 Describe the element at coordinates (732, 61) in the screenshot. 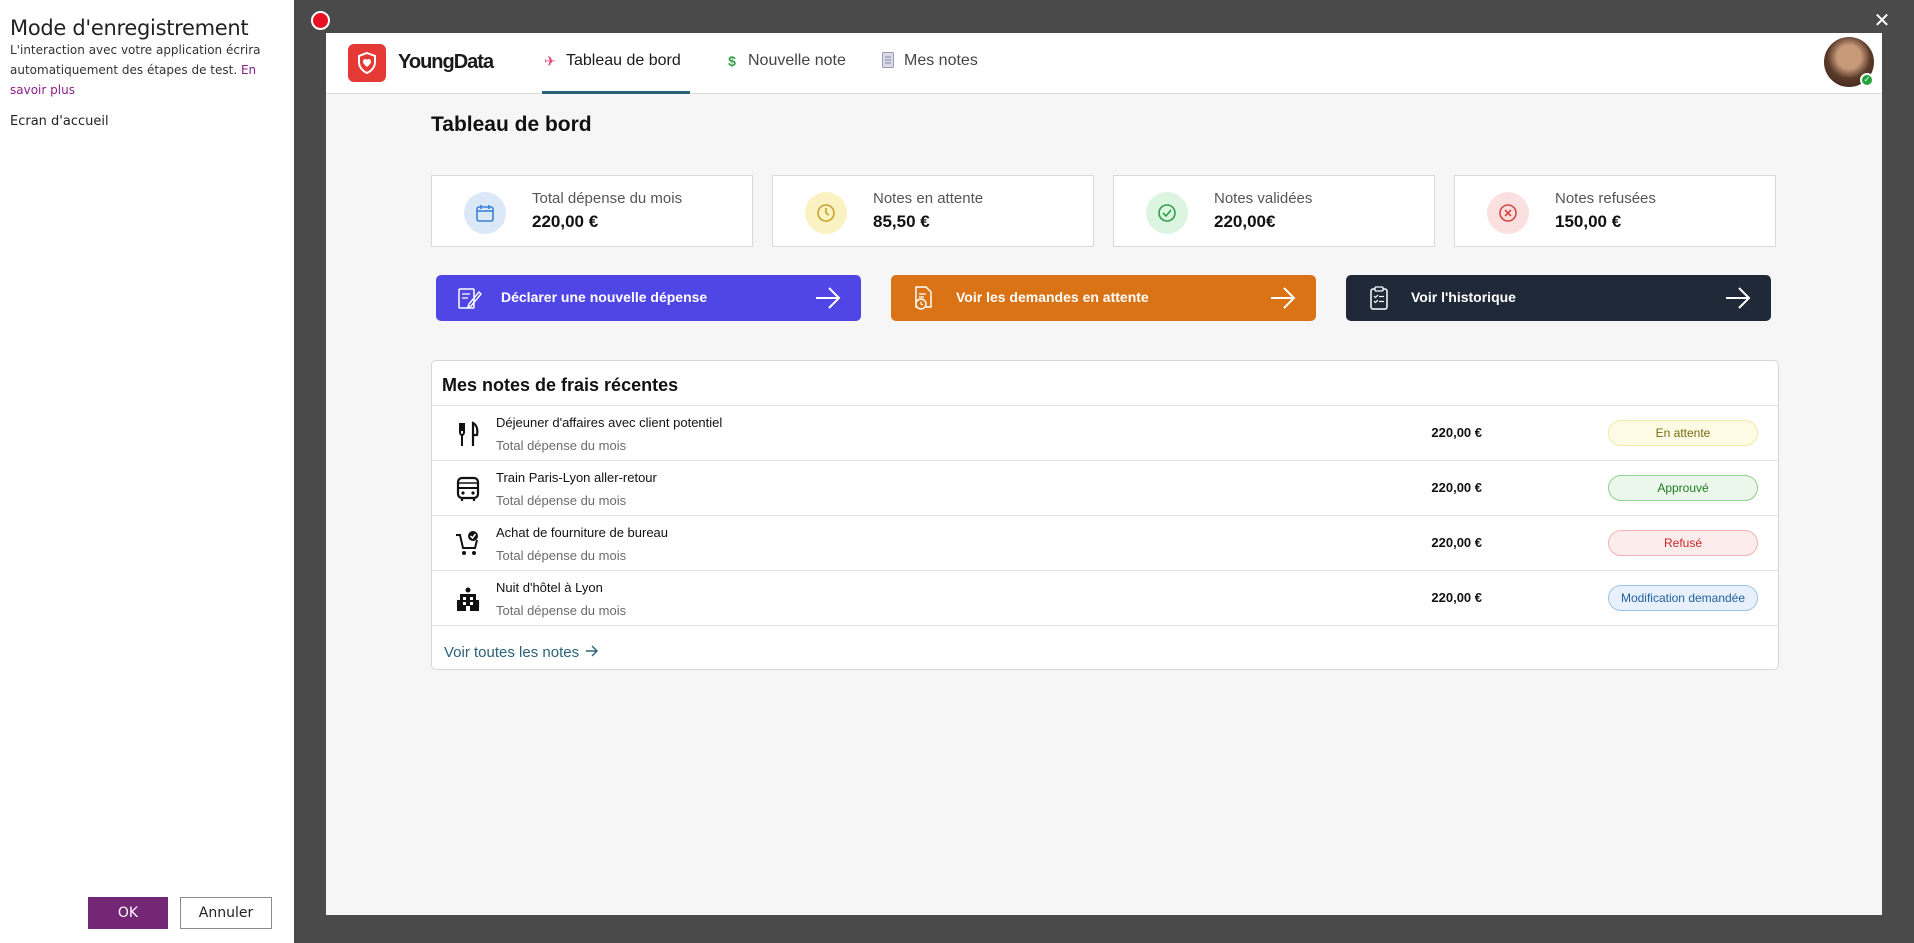

I see `dollar-icon: $` at that location.